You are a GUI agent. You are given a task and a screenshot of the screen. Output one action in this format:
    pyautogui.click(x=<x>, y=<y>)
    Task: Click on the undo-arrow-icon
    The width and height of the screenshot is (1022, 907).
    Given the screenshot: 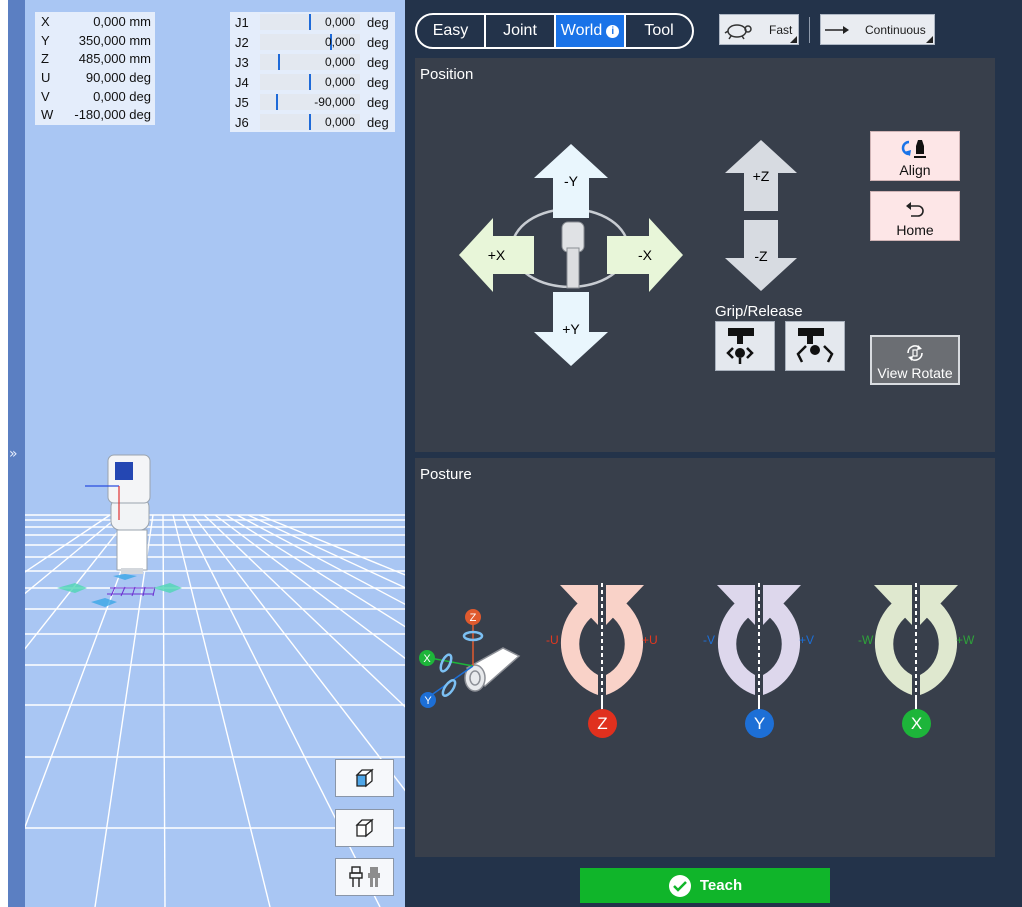 What is the action you would take?
    pyautogui.click(x=915, y=209)
    